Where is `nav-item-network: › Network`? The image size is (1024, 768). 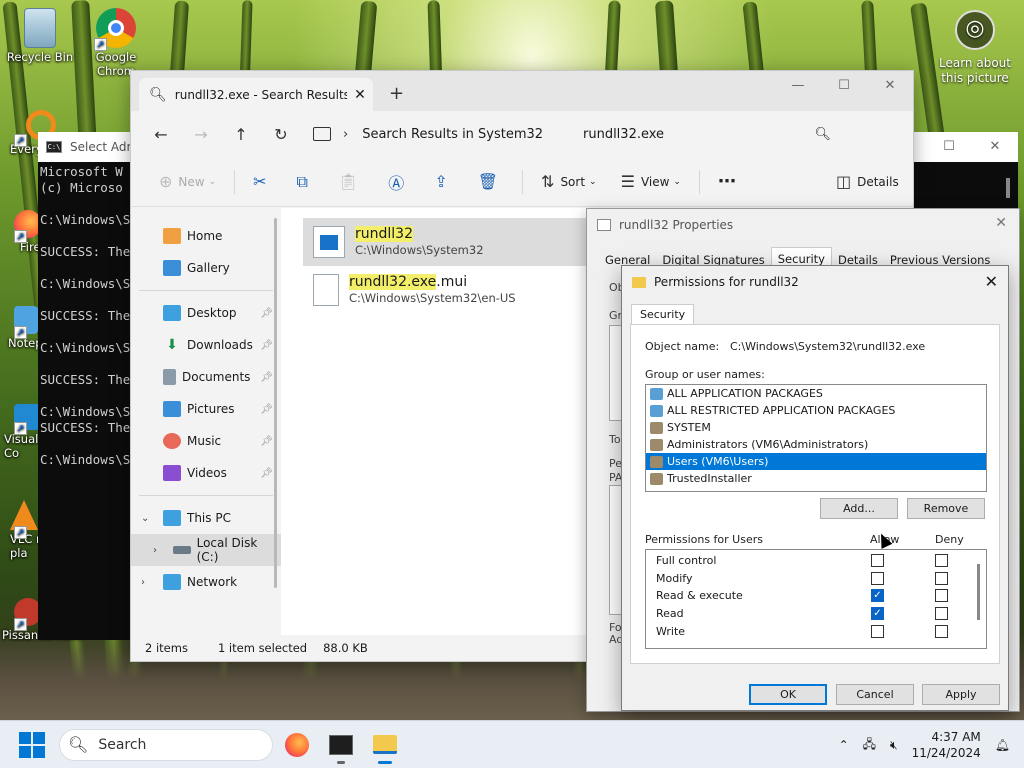 nav-item-network: › Network is located at coordinates (206, 582).